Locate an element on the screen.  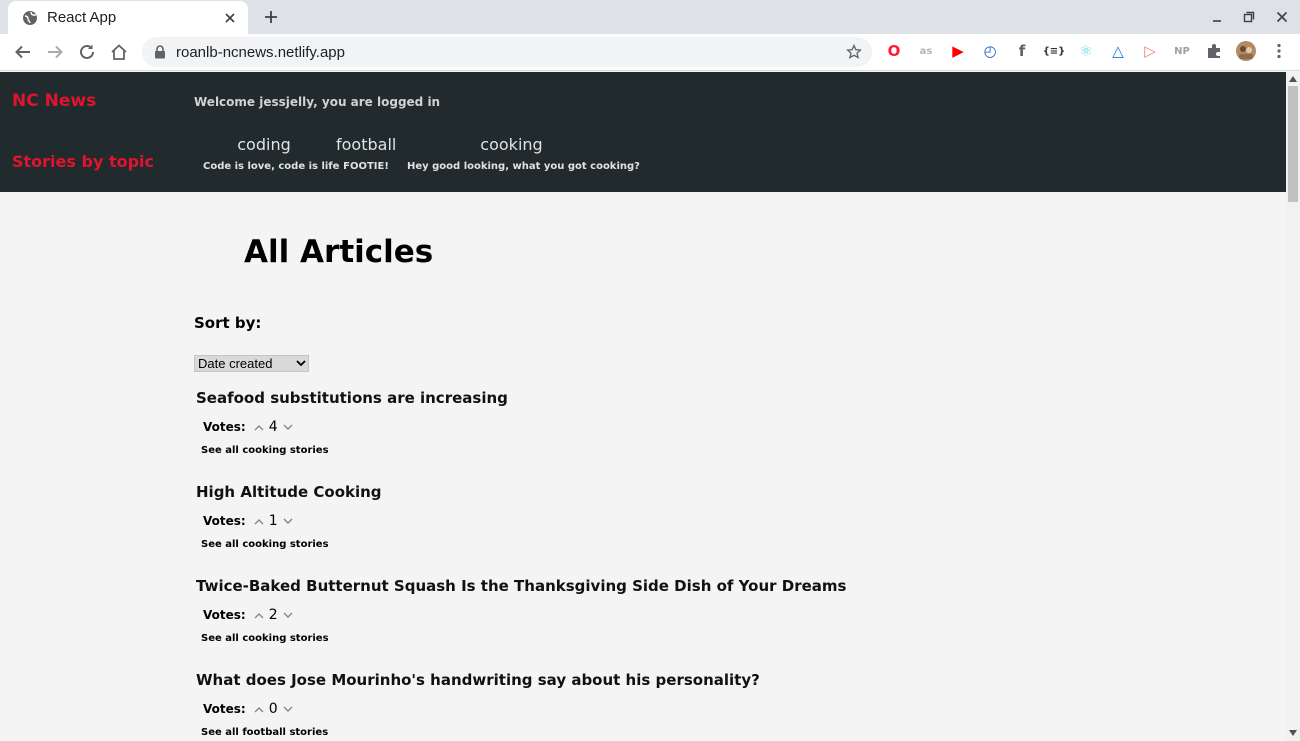
scrollbar-thumb is located at coordinates (1293, 144).